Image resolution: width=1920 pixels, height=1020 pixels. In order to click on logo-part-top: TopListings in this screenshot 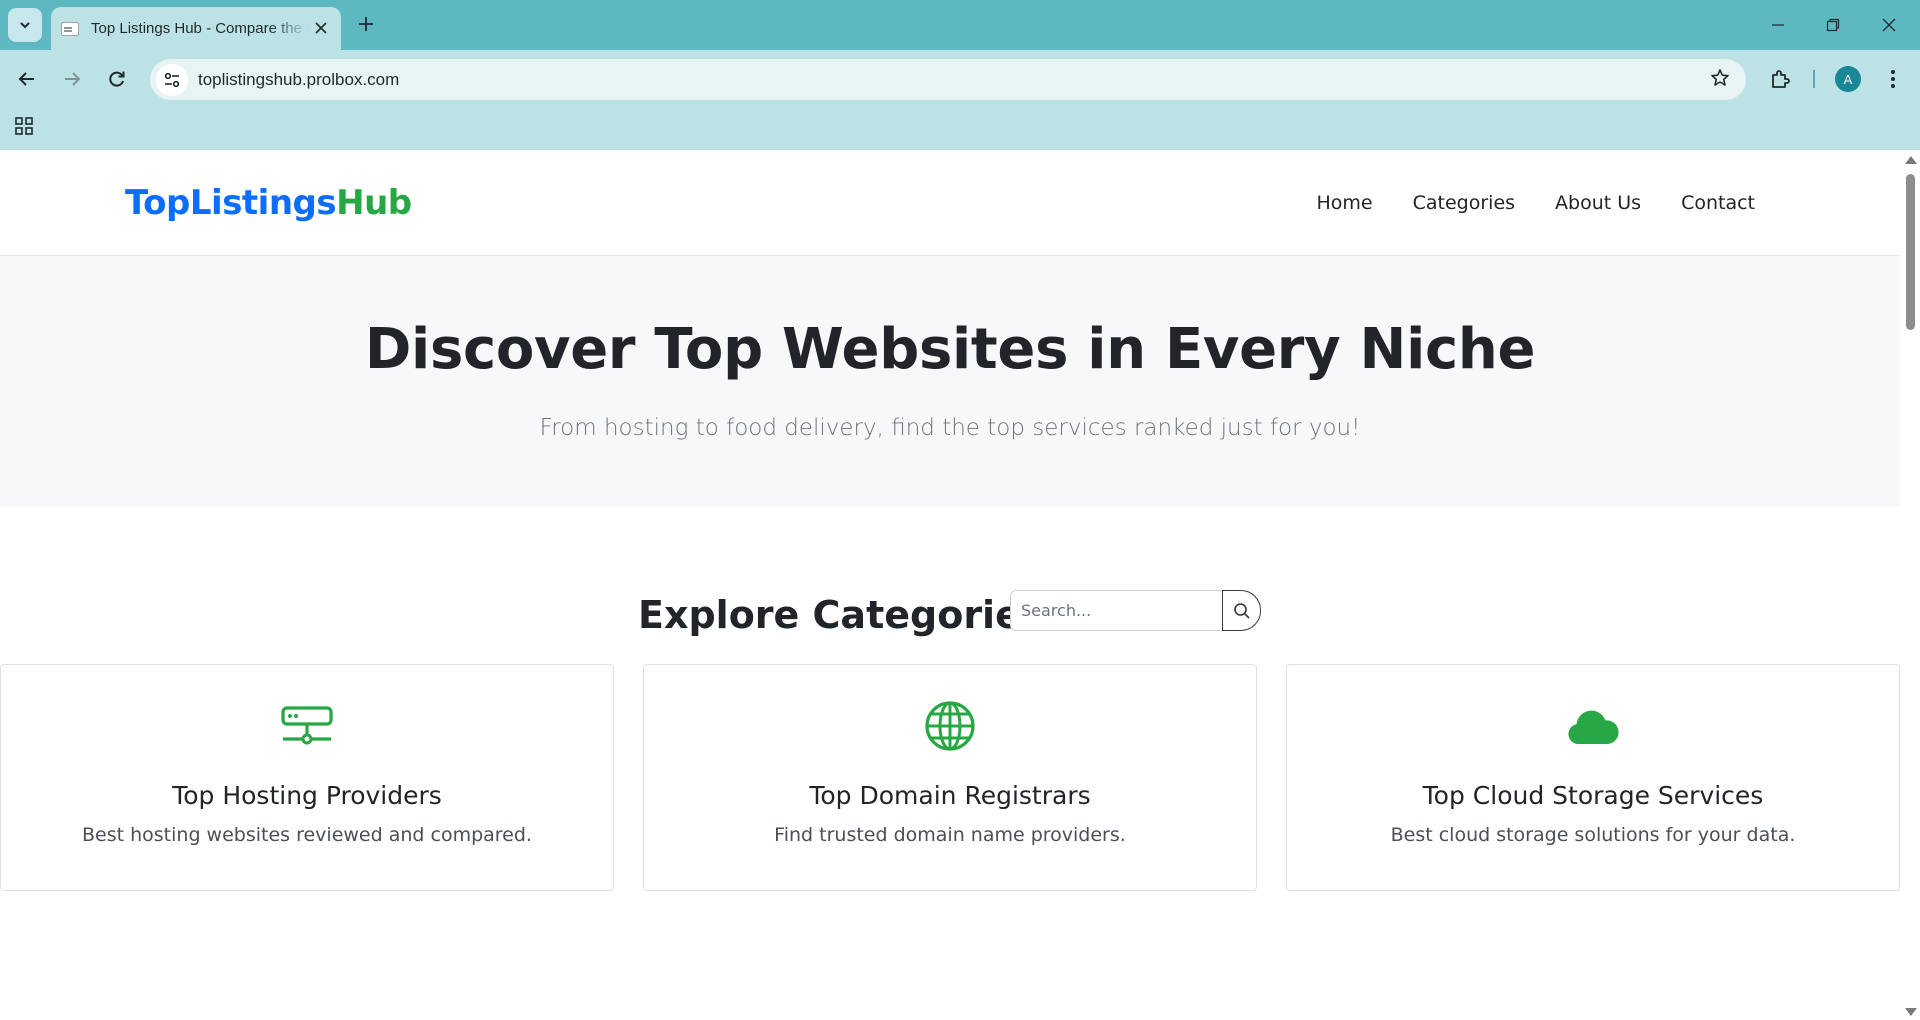, I will do `click(231, 203)`.